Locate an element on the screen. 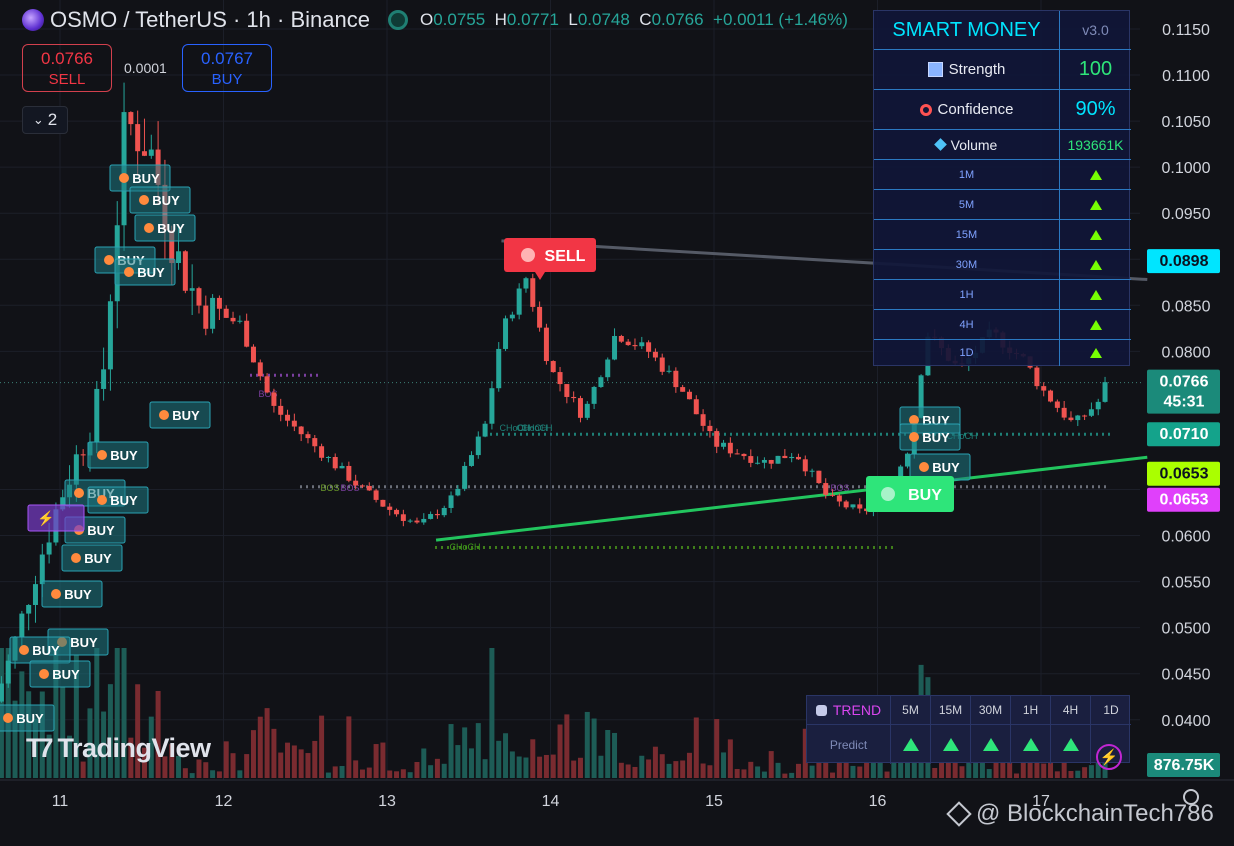 The image size is (1234, 846). smart-money-version: v3.0 is located at coordinates (1095, 30).